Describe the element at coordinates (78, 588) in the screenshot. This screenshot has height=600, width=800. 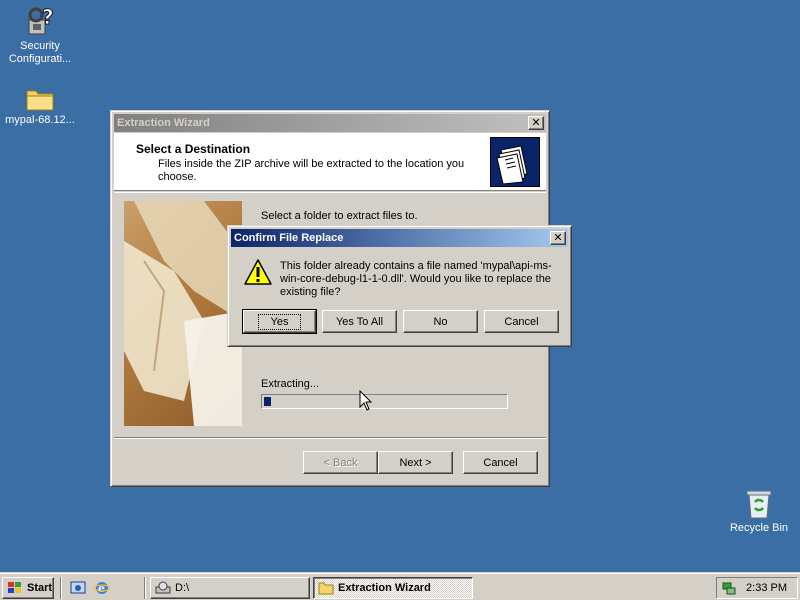
I see `show-desktop-icon` at that location.